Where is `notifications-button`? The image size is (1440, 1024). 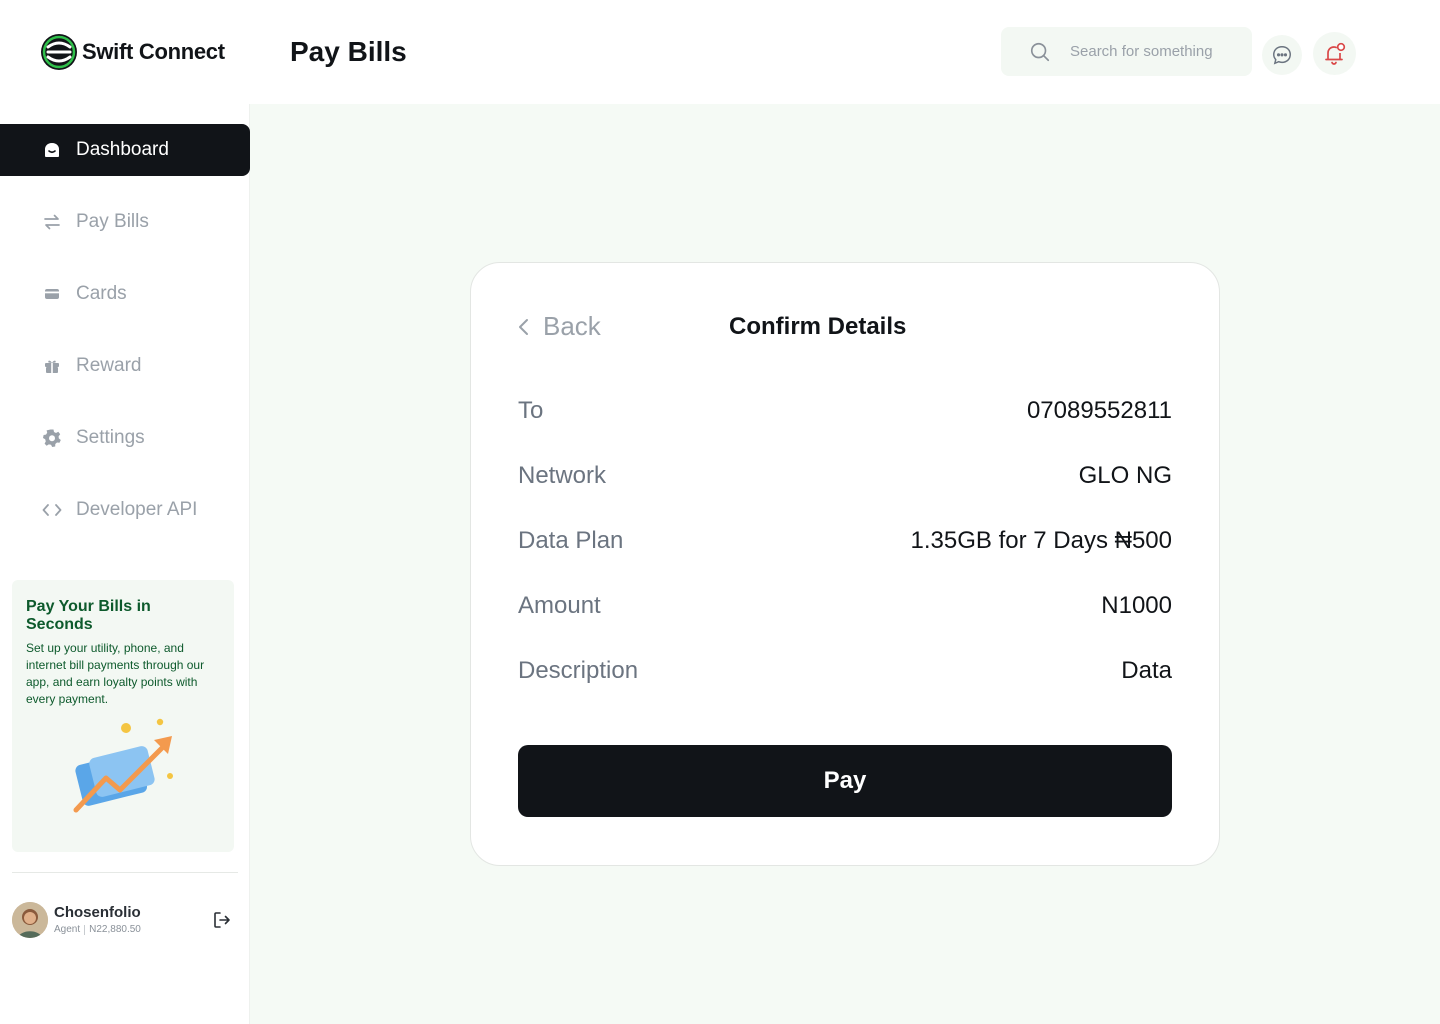
notifications-button is located at coordinates (1334, 53).